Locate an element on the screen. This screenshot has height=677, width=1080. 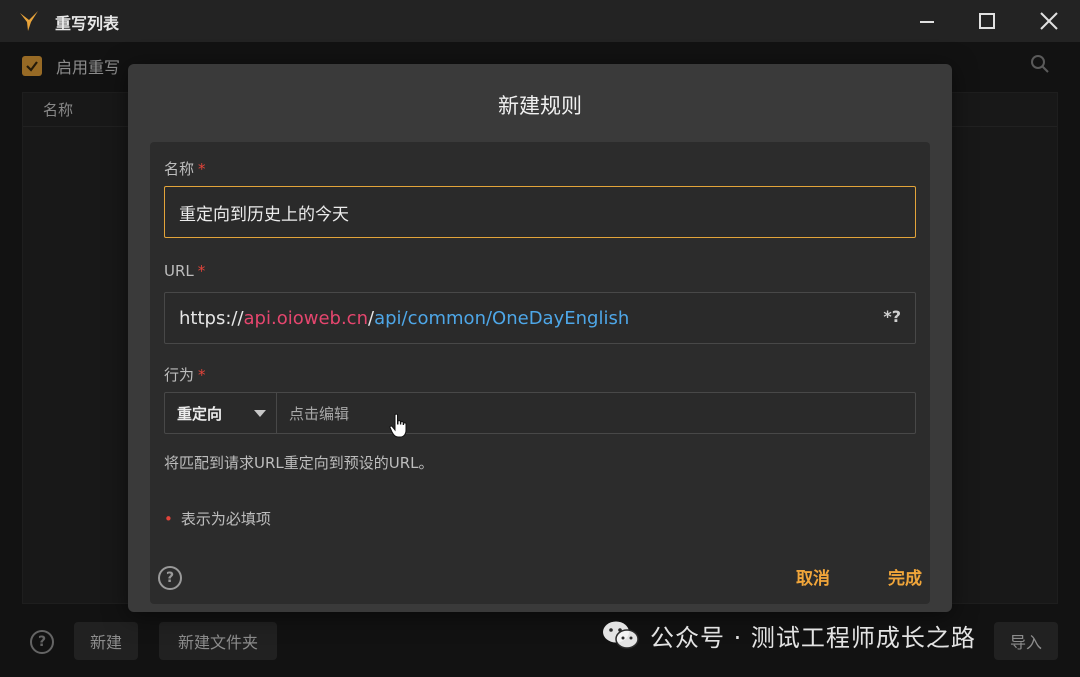
watermark-text: 公众号 · 测试工程师成长之路 is located at coordinates (813, 637).